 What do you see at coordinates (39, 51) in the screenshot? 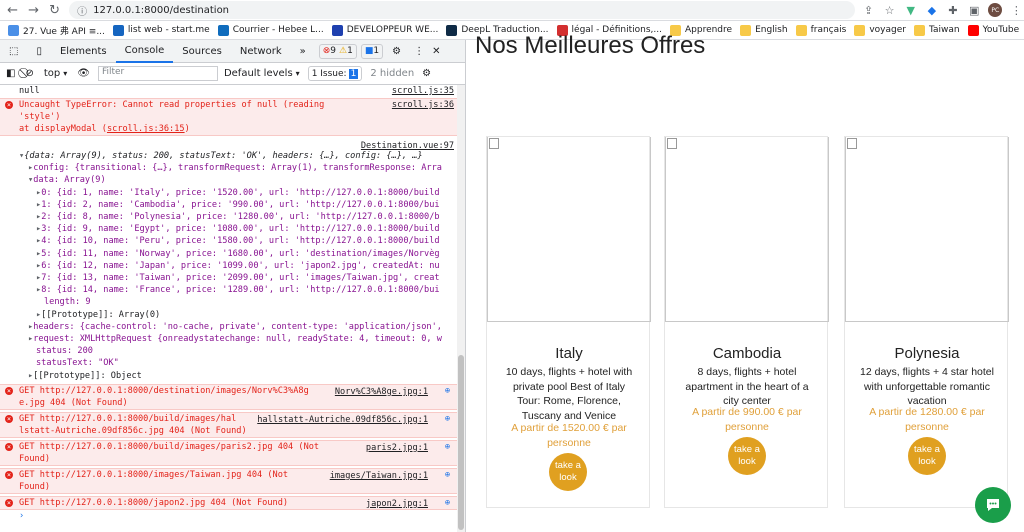
I see `device-toggle-icon: ▯` at bounding box center [39, 51].